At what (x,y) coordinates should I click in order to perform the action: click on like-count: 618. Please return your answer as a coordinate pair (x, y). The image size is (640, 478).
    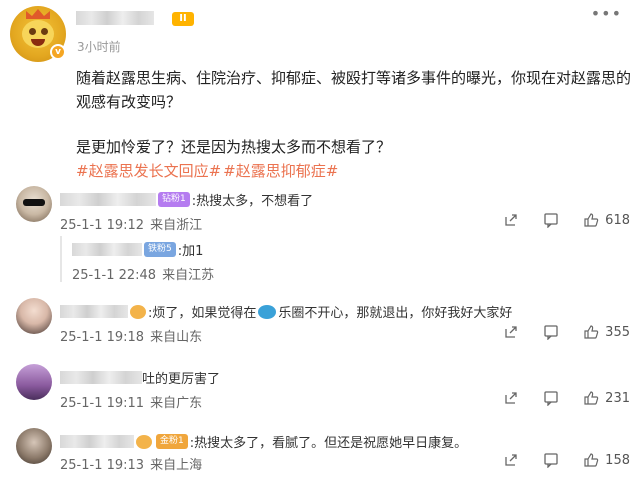
    Looking at the image, I should click on (617, 220).